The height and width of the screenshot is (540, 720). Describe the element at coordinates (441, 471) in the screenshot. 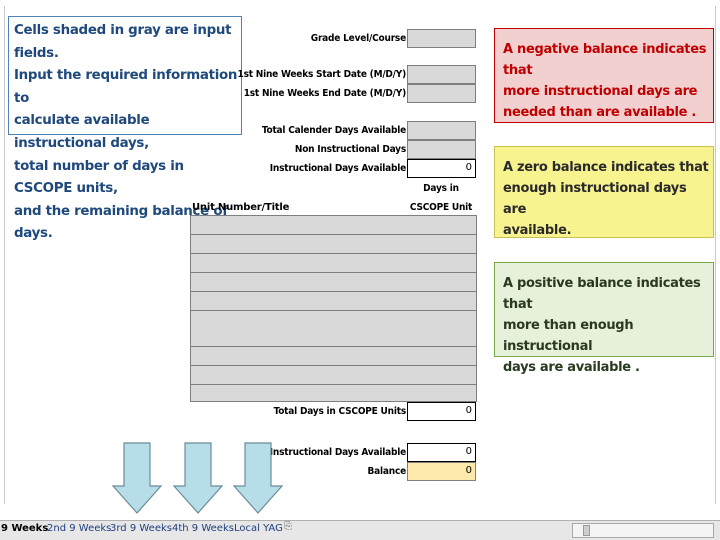

I see `balance-value: 0` at that location.